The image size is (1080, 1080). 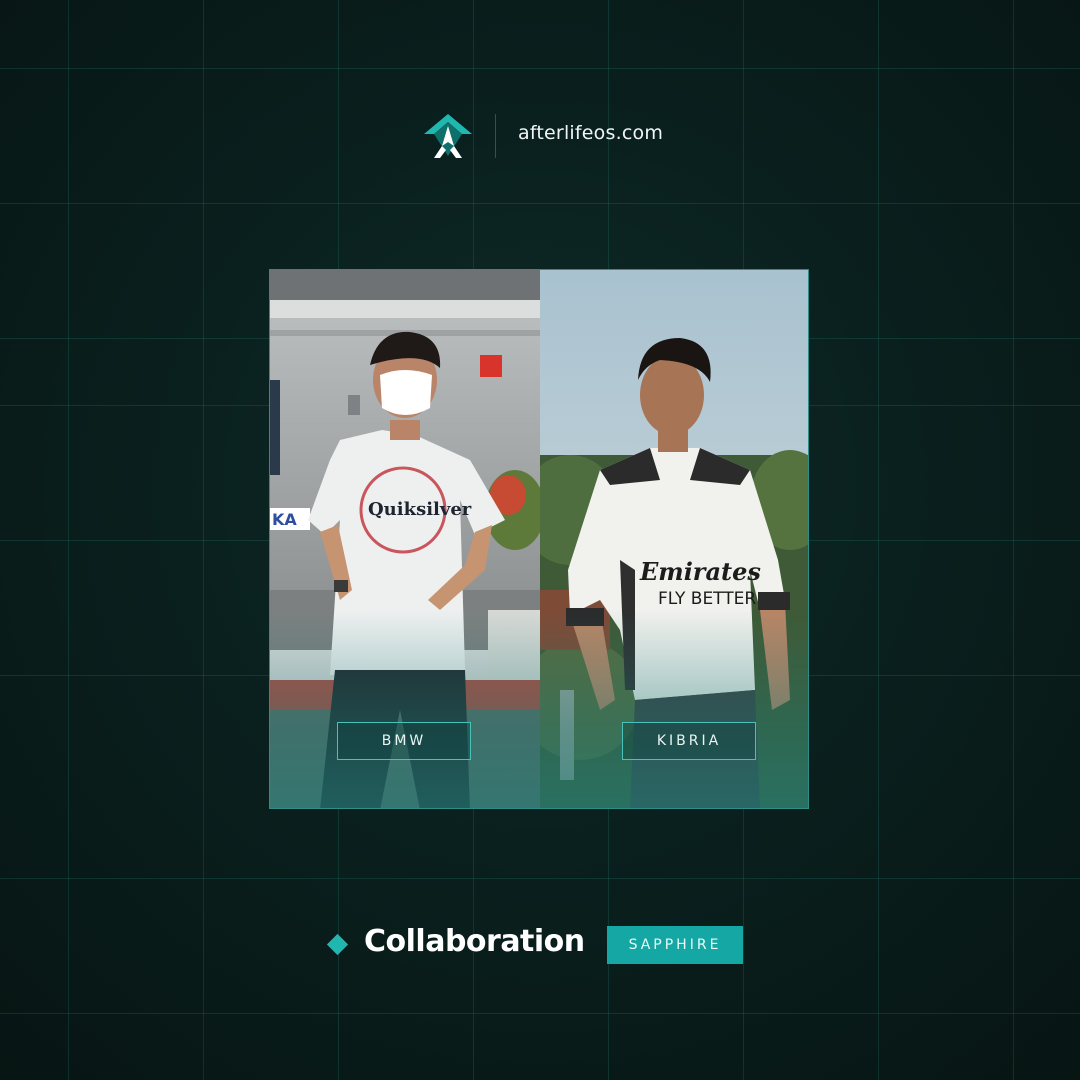 What do you see at coordinates (674, 539) in the screenshot?
I see `photo-right: Emirates FLY BETTER KIBRIA` at bounding box center [674, 539].